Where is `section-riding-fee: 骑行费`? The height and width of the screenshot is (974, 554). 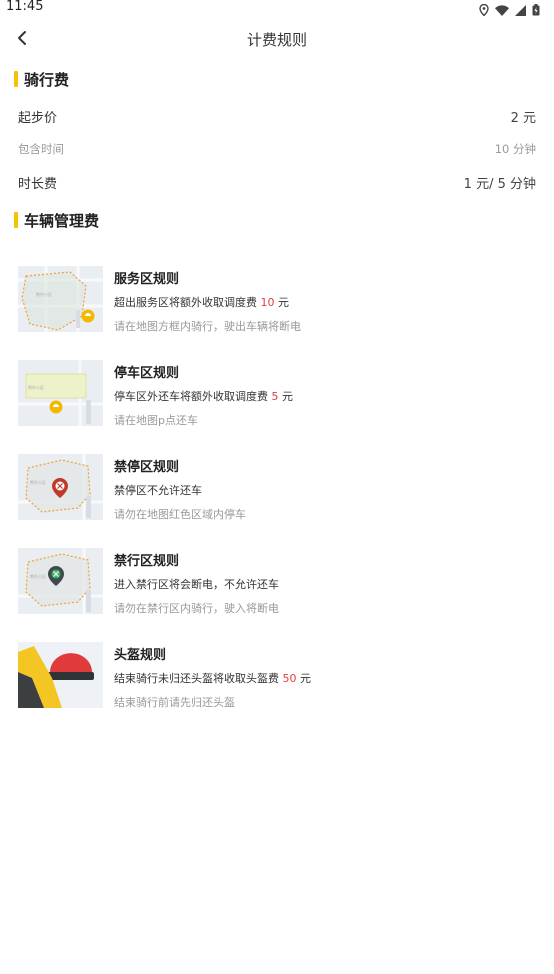 section-riding-fee: 骑行费 is located at coordinates (41, 79).